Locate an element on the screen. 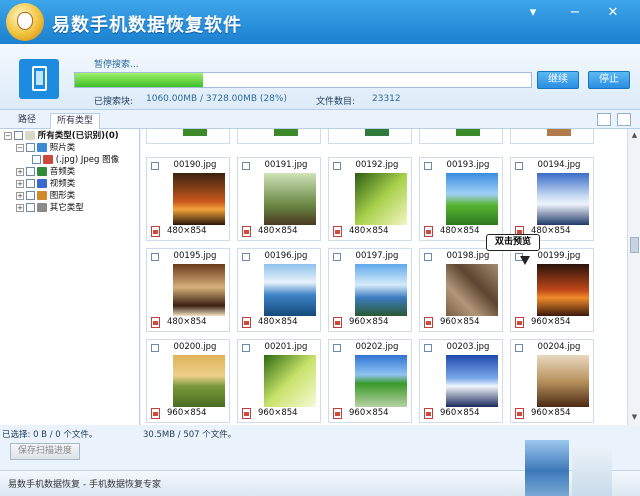 This screenshot has width=640, height=496. tree-item: + 其它类型 is located at coordinates (50, 208).